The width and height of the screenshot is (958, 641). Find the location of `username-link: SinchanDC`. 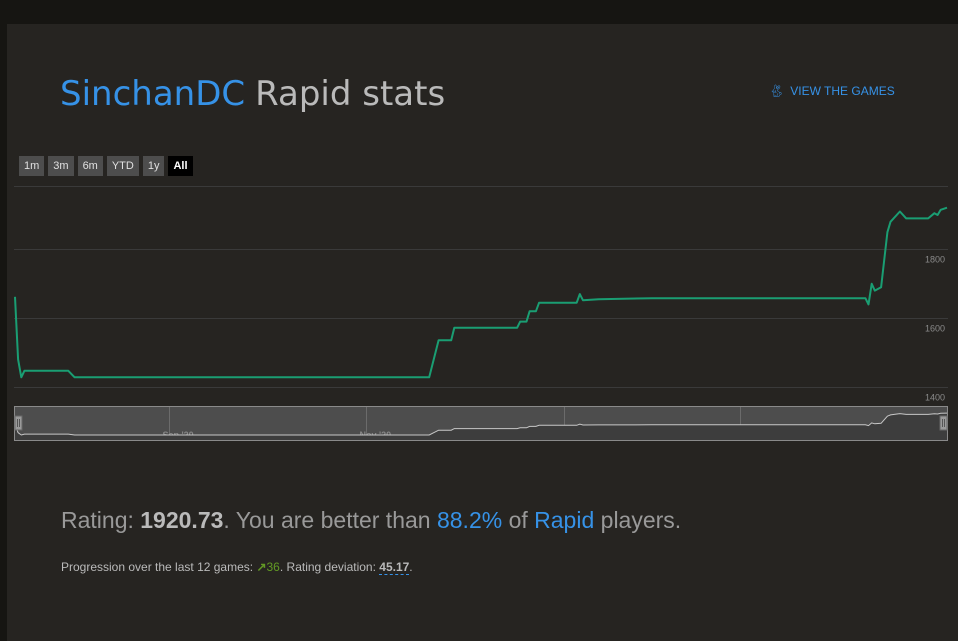

username-link: SinchanDC is located at coordinates (152, 94).